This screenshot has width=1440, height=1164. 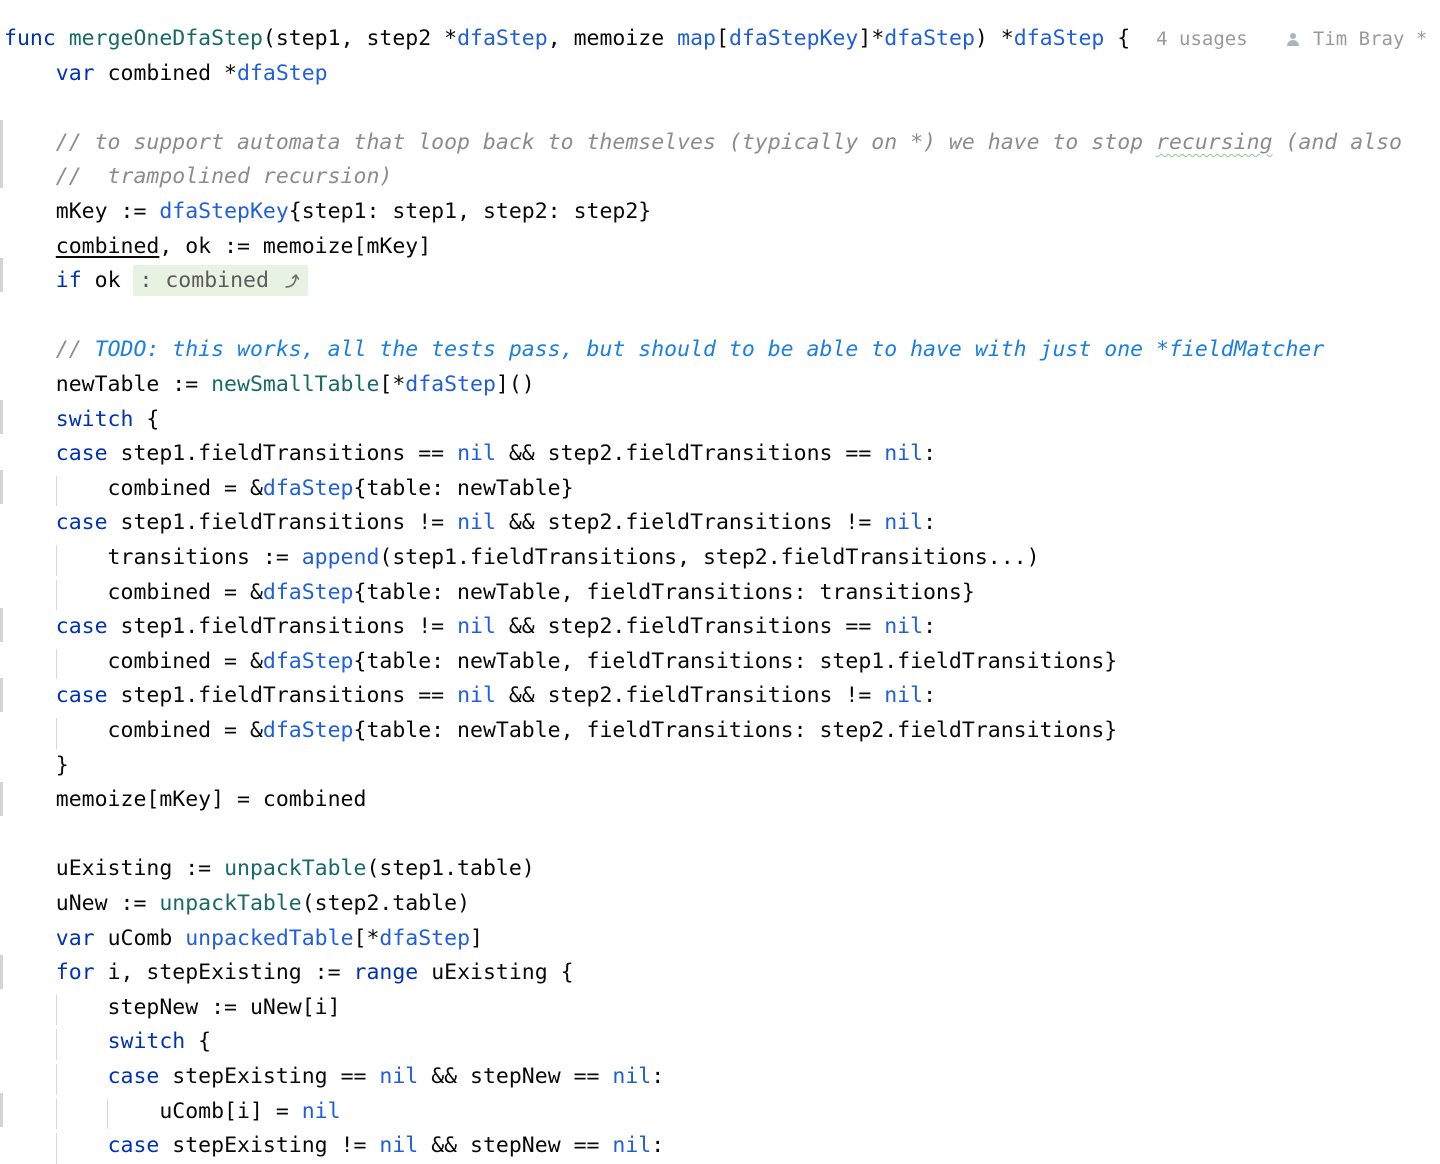 What do you see at coordinates (81, 973) in the screenshot?
I see `code-token: for` at bounding box center [81, 973].